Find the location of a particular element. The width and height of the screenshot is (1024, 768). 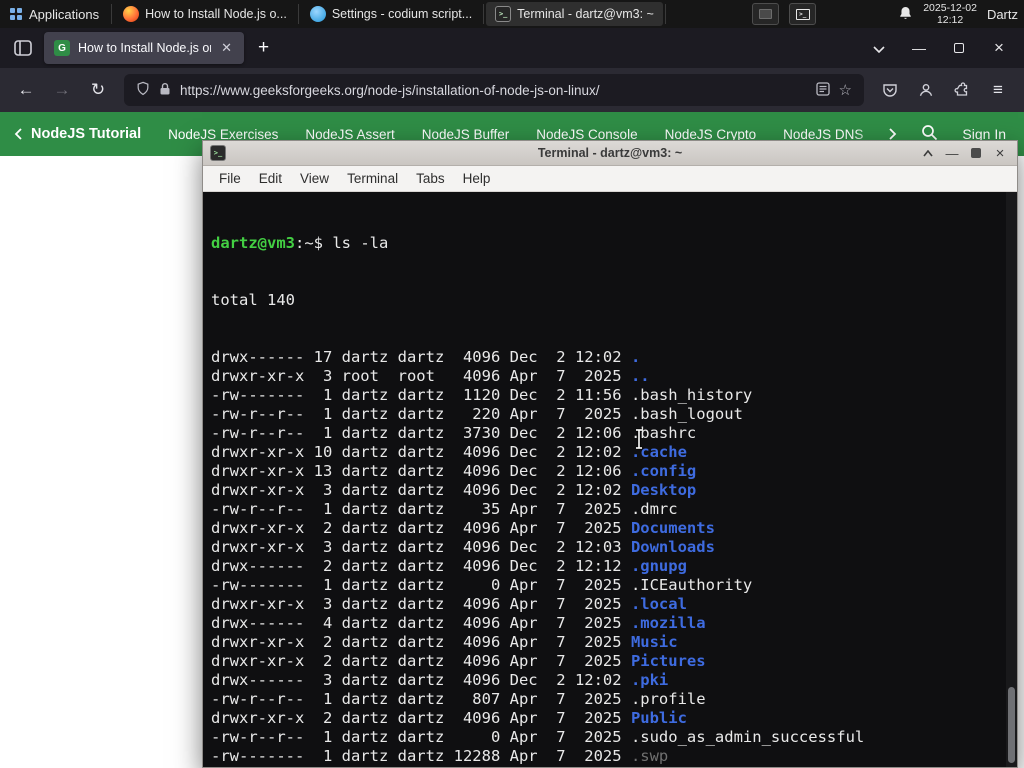

back-icon: ← is located at coordinates (26, 90).